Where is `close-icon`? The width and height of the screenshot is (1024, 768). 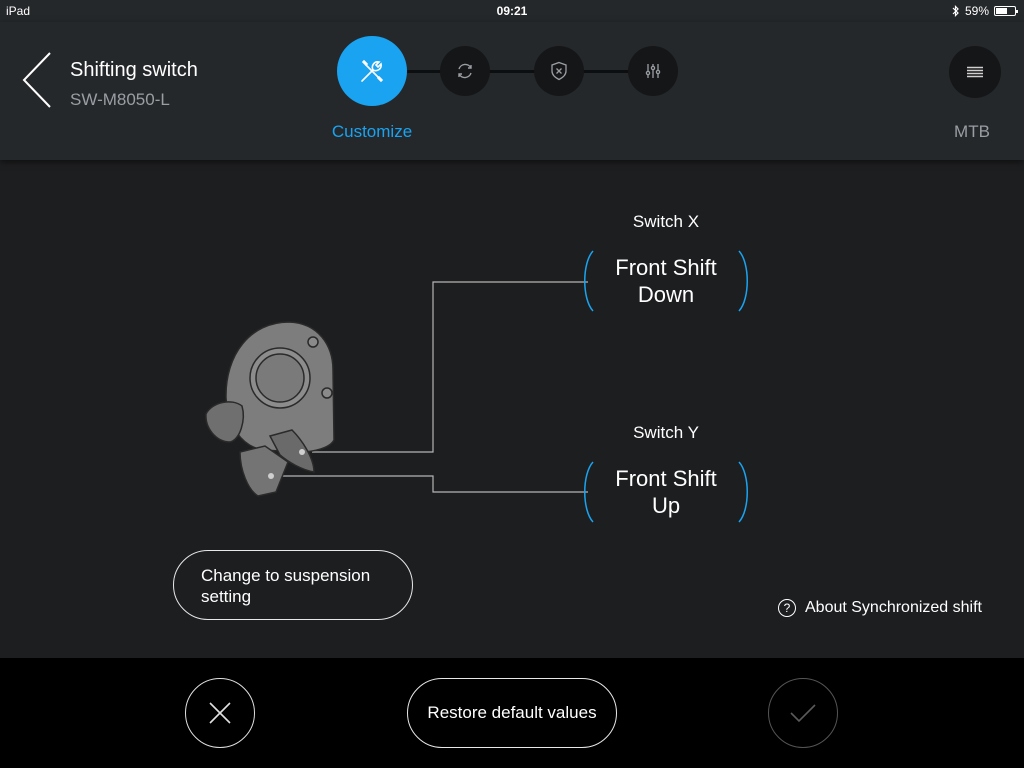 close-icon is located at coordinates (220, 713).